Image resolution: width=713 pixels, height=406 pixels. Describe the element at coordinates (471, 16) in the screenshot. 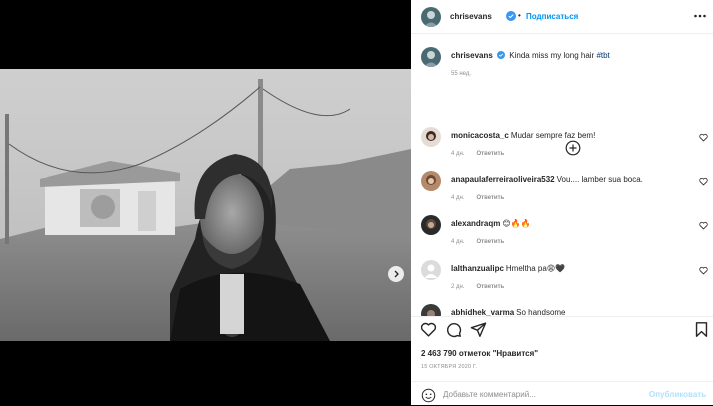

I see `author-username: chrisevans` at that location.